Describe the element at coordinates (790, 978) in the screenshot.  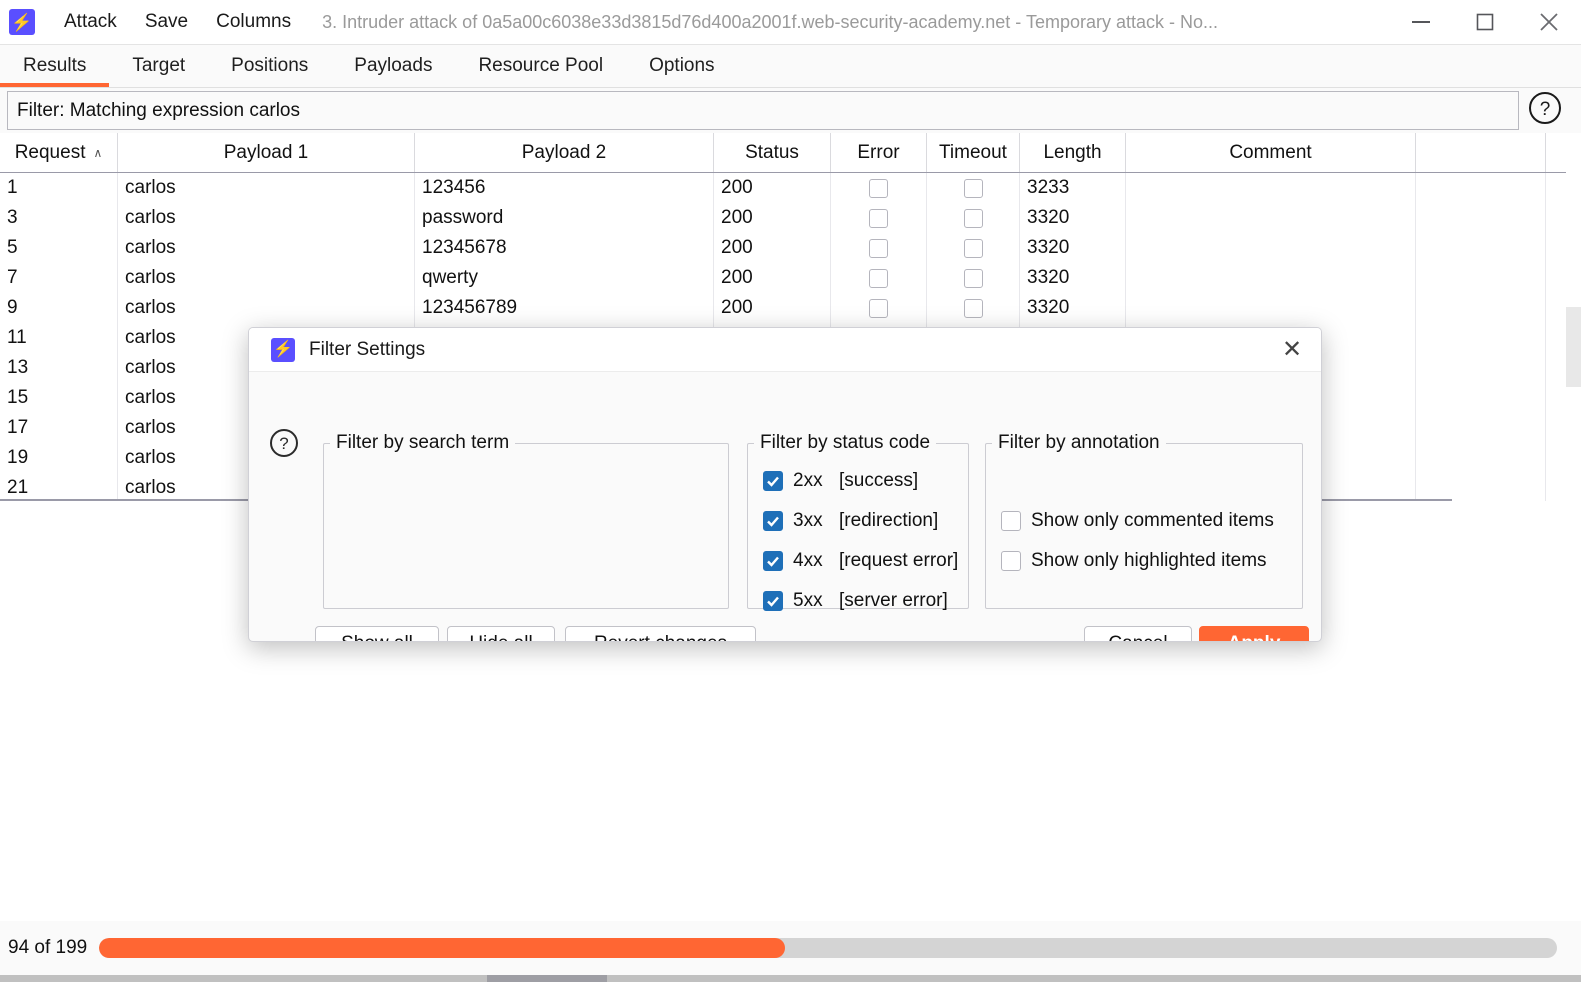
I see `desktop-taskbar-strip` at that location.